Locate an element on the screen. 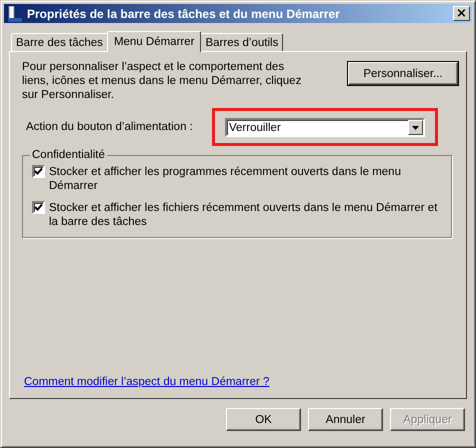 This screenshot has width=476, height=448. power-action-label: Action du bouton d’alimentation : is located at coordinates (109, 127).